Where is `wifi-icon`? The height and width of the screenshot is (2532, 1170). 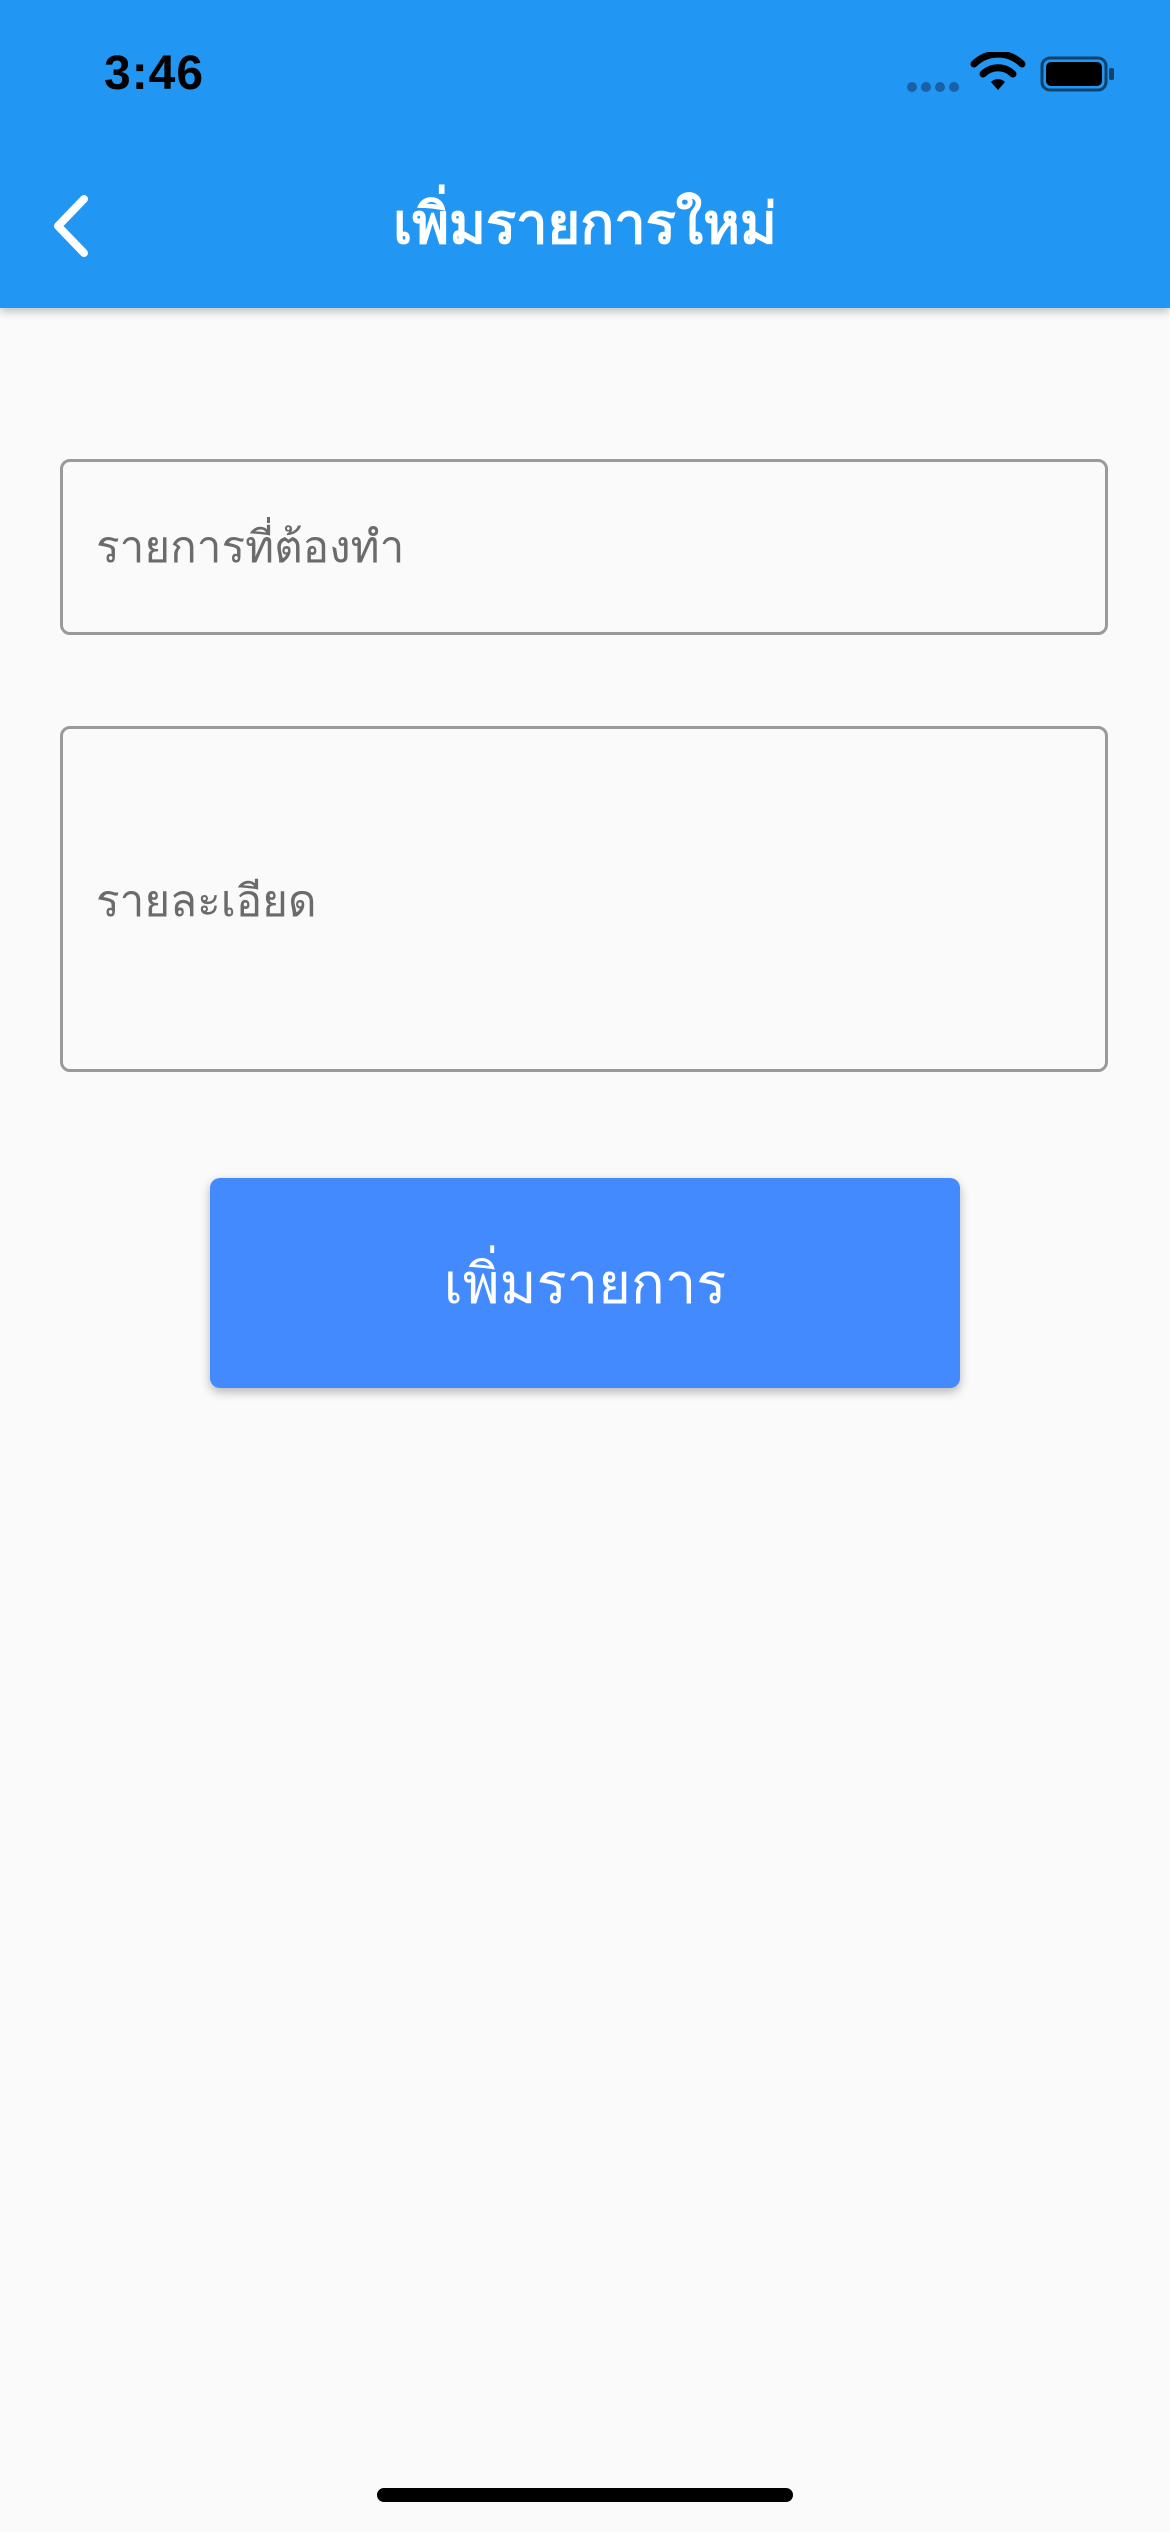
wifi-icon is located at coordinates (998, 71).